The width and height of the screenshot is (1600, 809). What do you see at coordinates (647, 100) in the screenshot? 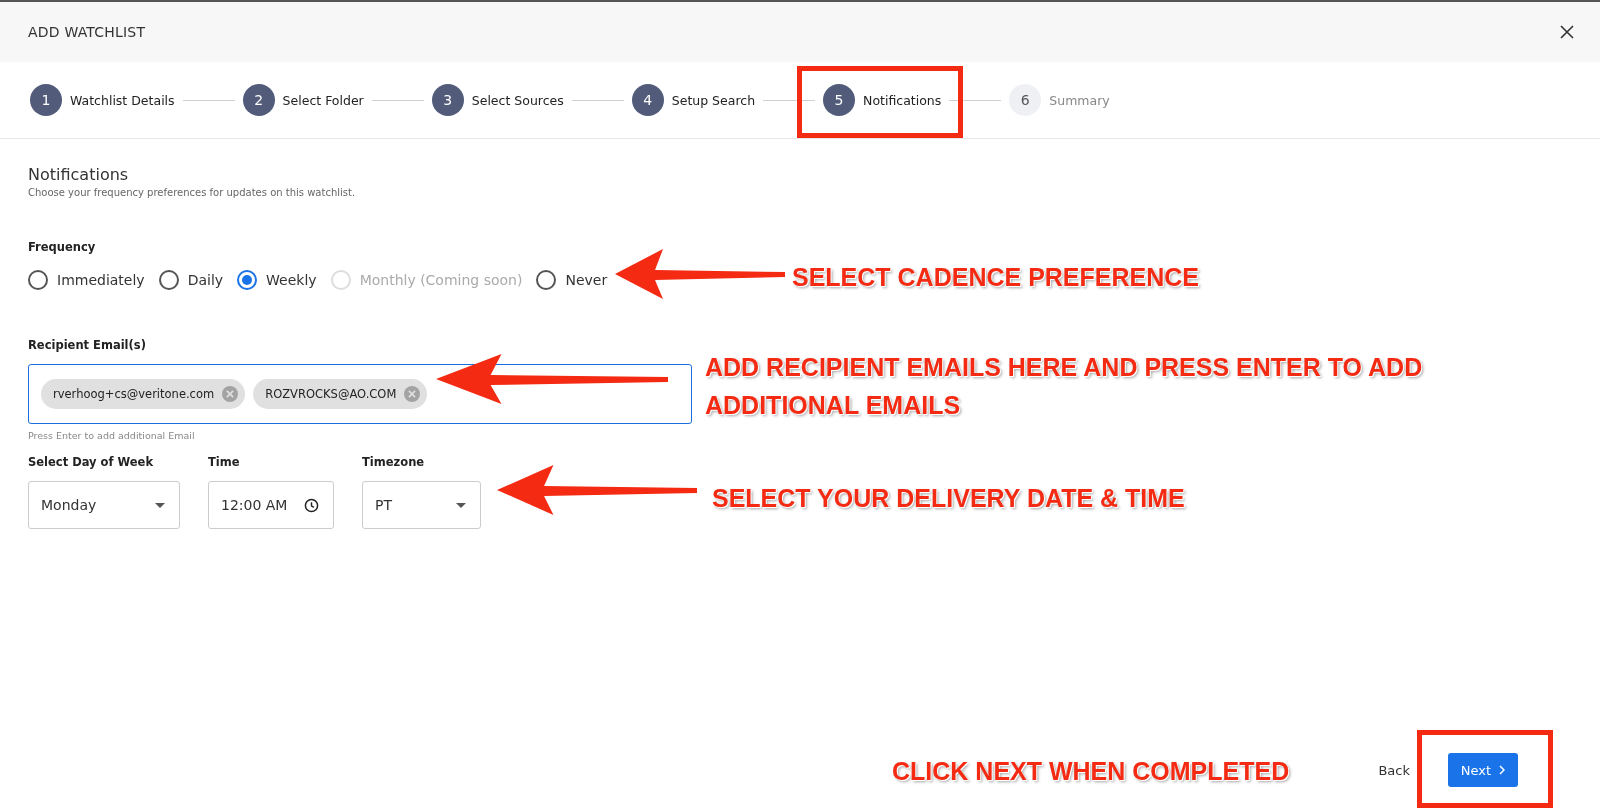
I see `step-number: 4` at bounding box center [647, 100].